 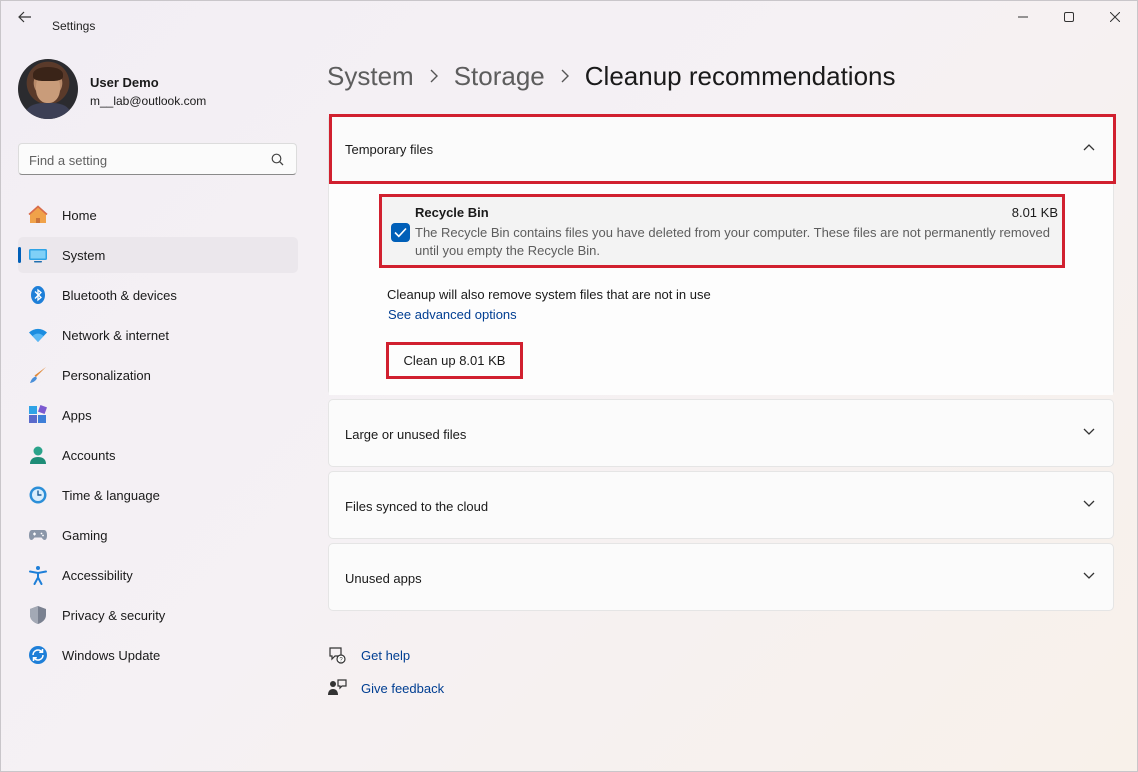 I want to click on sidebar-item-network: Network & internet, so click(x=158, y=335).